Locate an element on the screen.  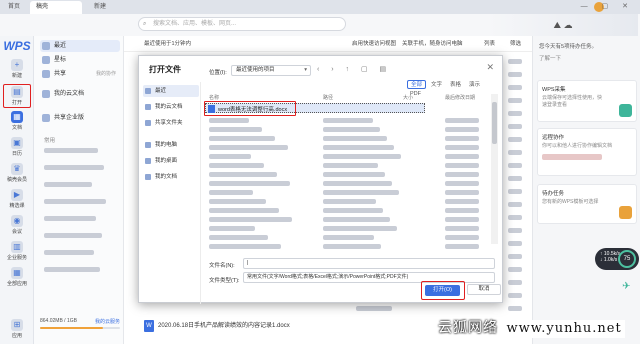
scrollbar is located at coordinates (494, 169).